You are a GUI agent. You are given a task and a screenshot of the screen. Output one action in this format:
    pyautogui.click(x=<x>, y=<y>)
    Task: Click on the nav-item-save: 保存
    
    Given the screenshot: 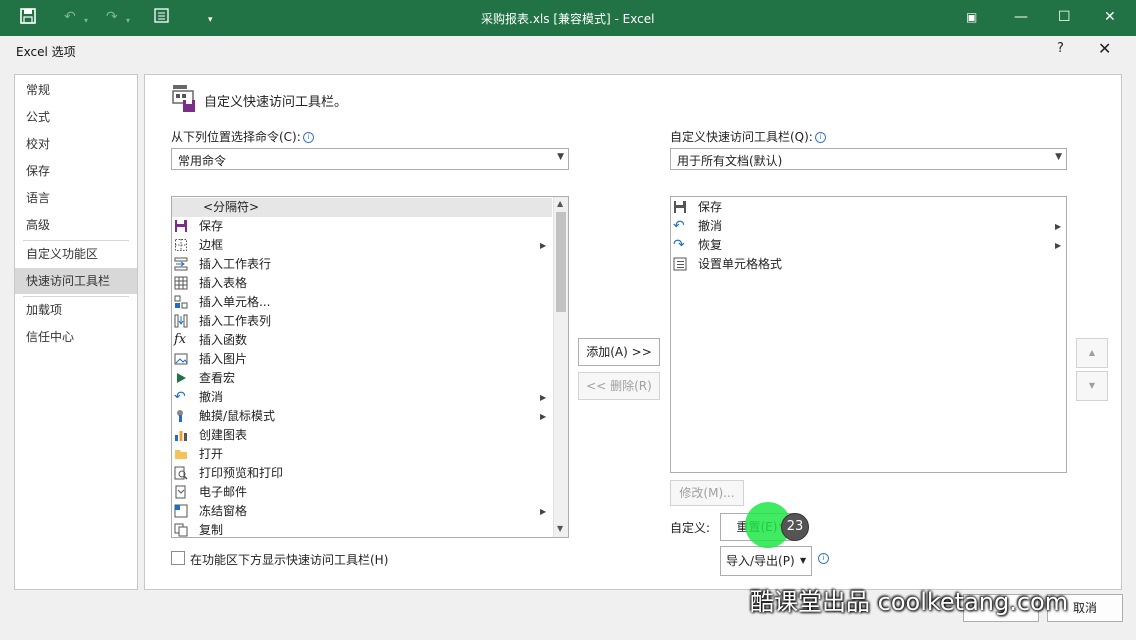 What is the action you would take?
    pyautogui.click(x=76, y=171)
    